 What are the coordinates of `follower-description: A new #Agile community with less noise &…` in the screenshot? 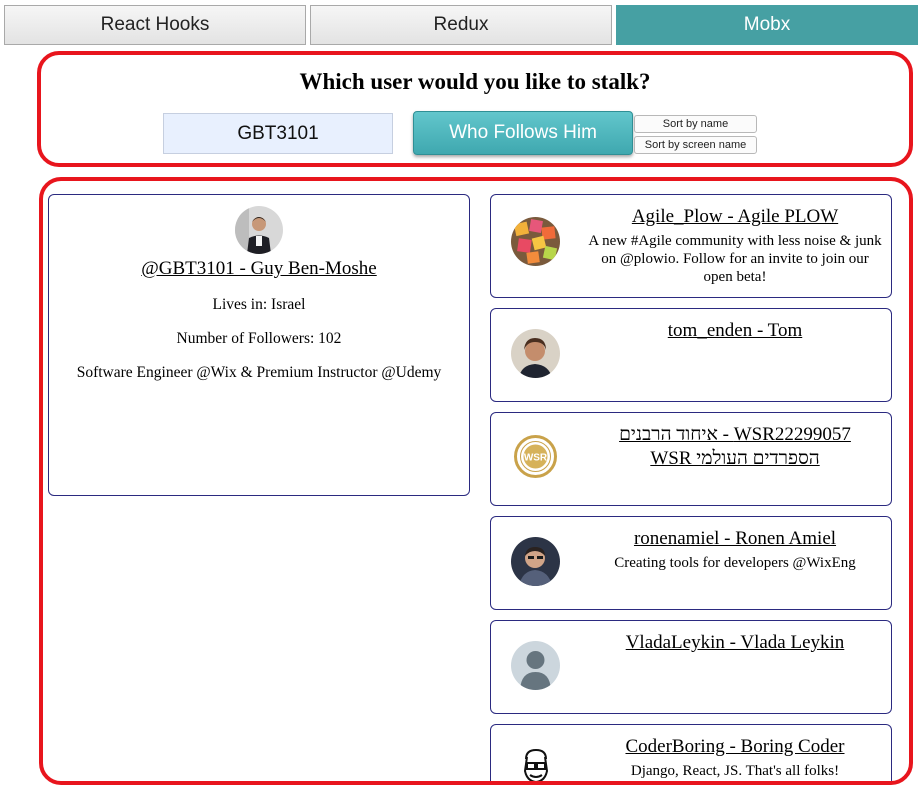 It's located at (735, 259).